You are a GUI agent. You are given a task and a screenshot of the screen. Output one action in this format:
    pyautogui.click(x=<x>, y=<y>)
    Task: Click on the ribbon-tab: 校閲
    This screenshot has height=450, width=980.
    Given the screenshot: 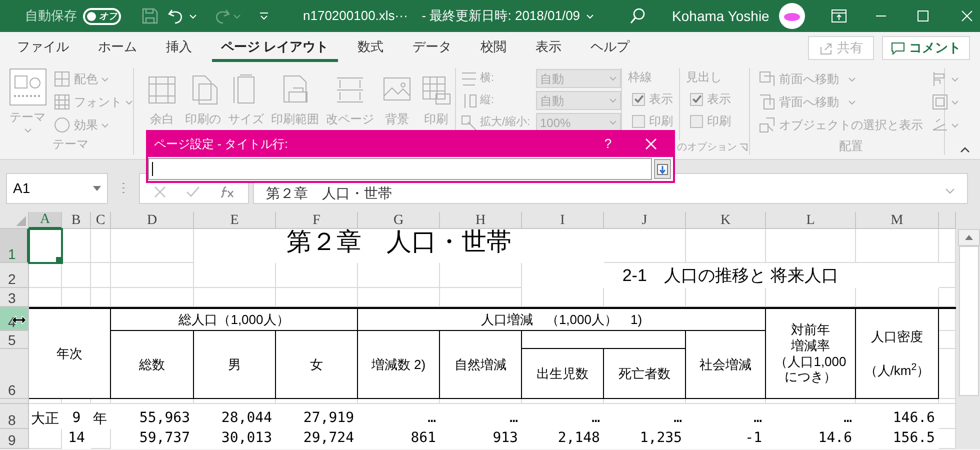 What is the action you would take?
    pyautogui.click(x=494, y=48)
    